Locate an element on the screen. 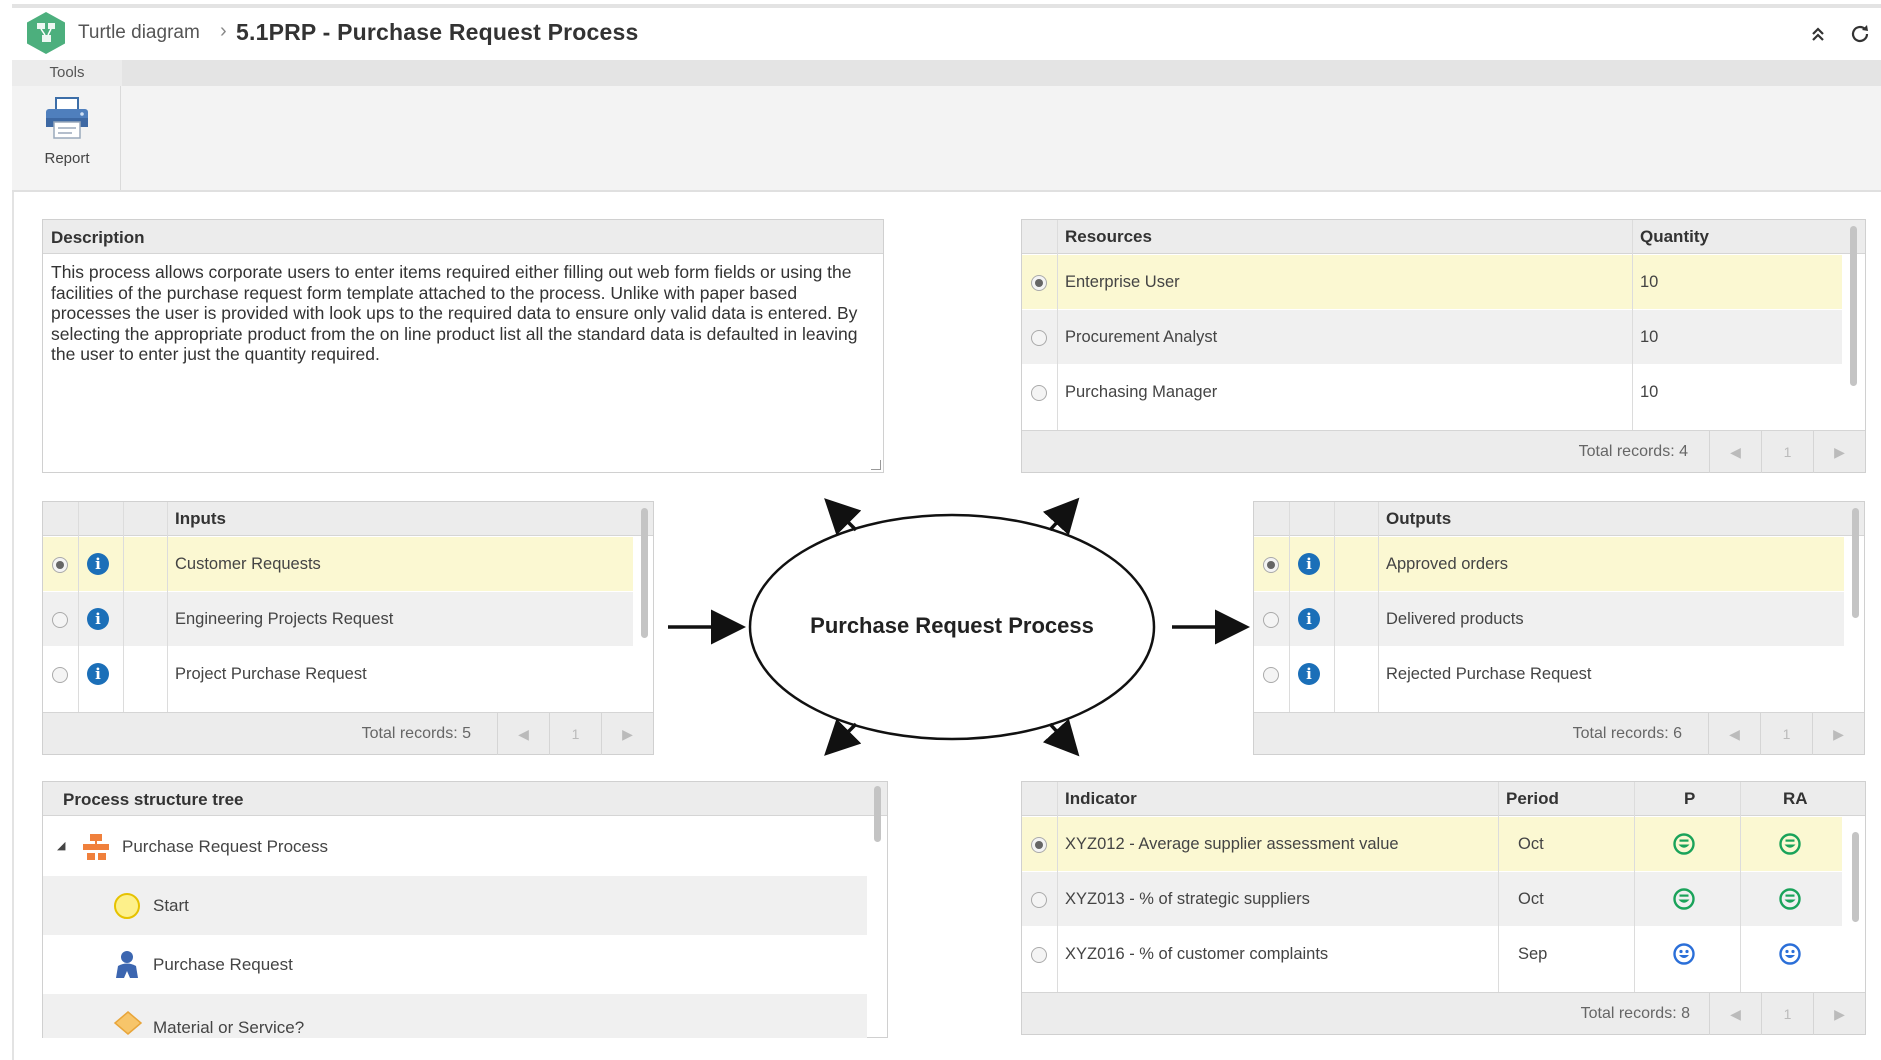  total-records: Total records: 6 is located at coordinates (1627, 733).